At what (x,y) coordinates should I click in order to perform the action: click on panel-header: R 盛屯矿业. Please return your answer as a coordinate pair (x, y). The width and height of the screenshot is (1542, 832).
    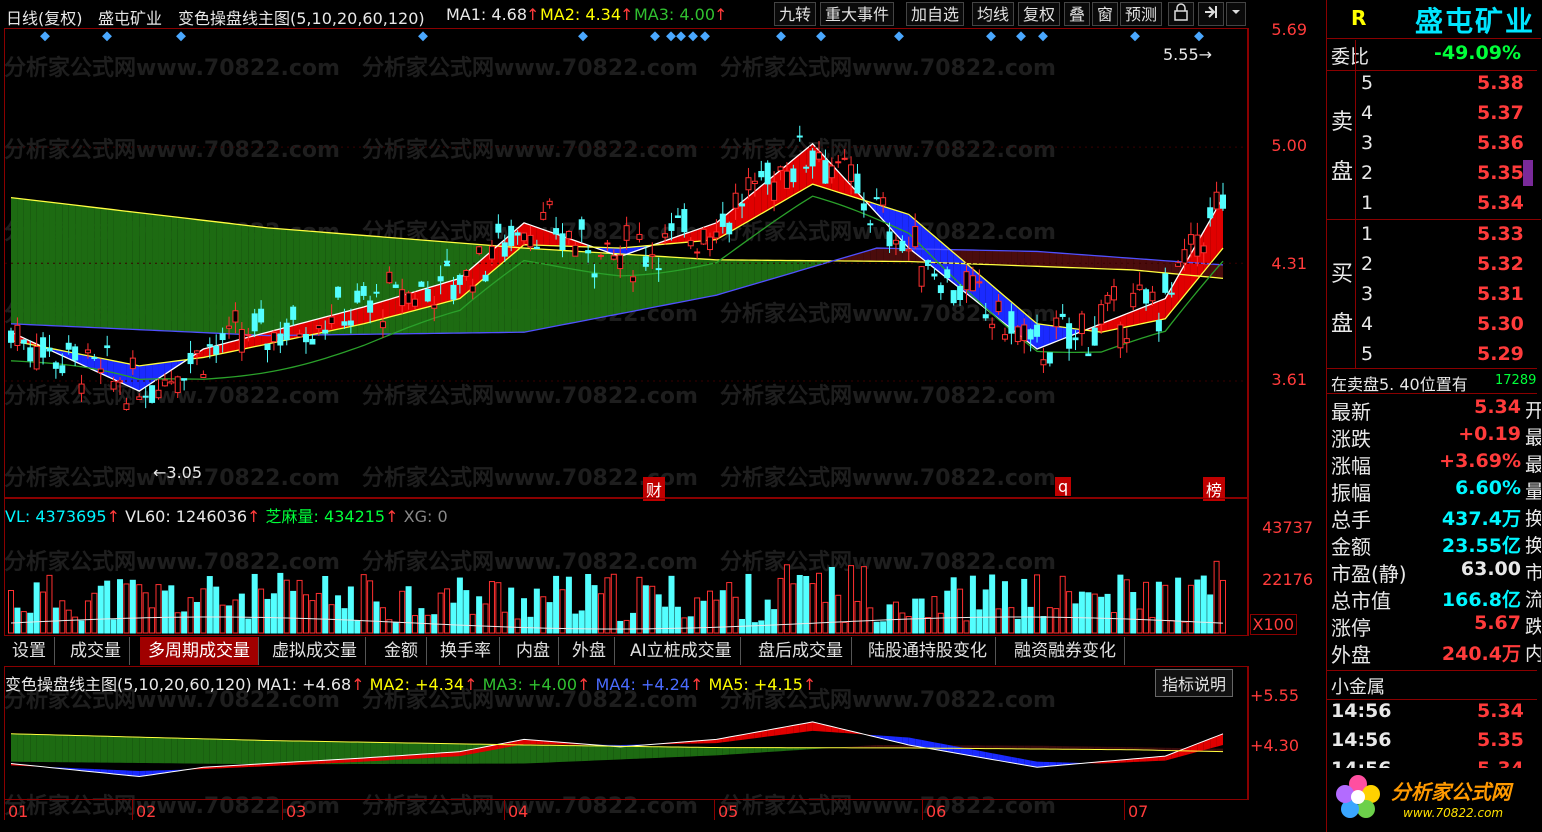
    Looking at the image, I should click on (1434, 19).